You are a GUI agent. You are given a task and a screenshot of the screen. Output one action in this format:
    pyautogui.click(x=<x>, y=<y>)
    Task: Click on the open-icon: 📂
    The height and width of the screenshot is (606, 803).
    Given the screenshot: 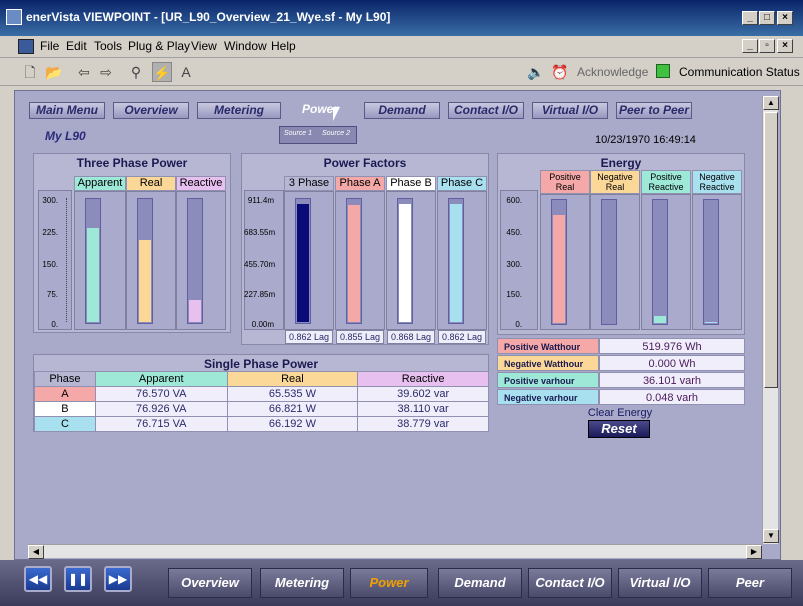 What is the action you would take?
    pyautogui.click(x=54, y=72)
    